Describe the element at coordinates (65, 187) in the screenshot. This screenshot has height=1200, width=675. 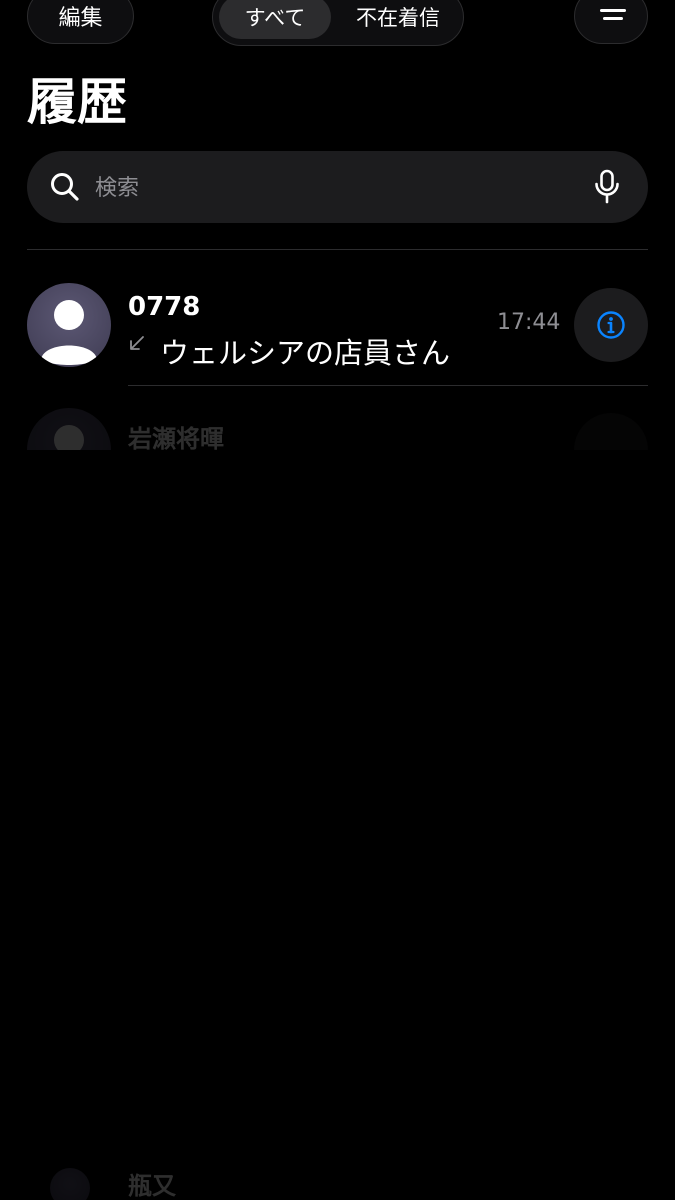
I see `magnifier-icon` at that location.